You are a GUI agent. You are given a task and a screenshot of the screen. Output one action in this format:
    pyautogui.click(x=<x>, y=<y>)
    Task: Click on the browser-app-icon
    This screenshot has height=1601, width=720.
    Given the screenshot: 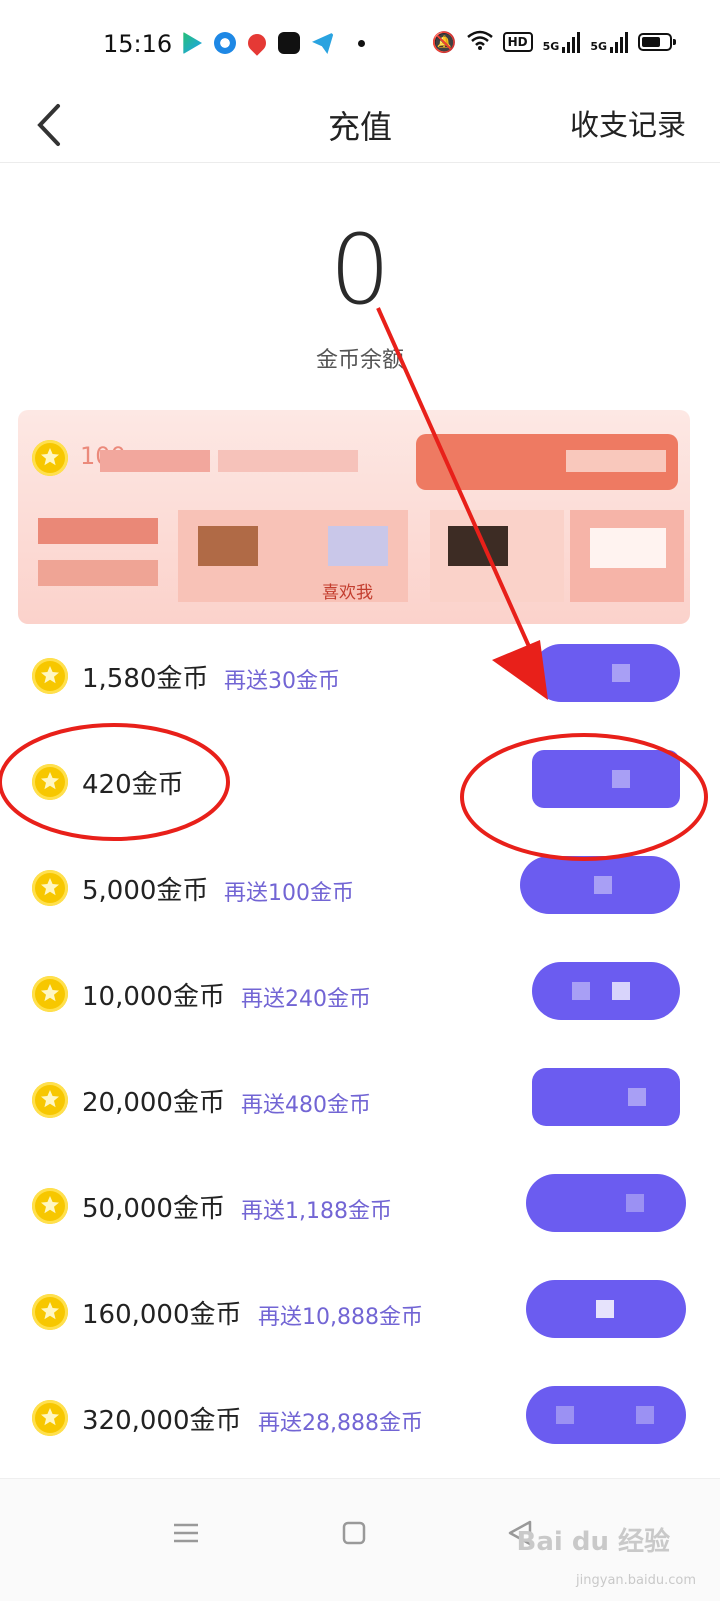 What is the action you would take?
    pyautogui.click(x=225, y=43)
    